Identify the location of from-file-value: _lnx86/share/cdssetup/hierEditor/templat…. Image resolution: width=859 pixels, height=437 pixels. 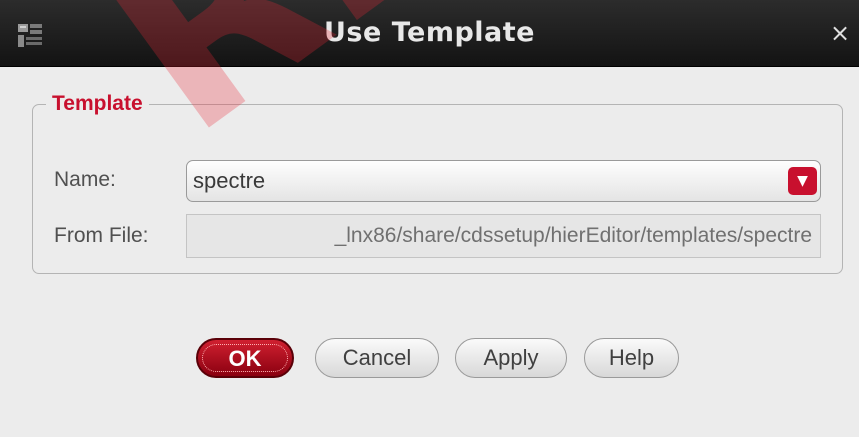
(573, 235).